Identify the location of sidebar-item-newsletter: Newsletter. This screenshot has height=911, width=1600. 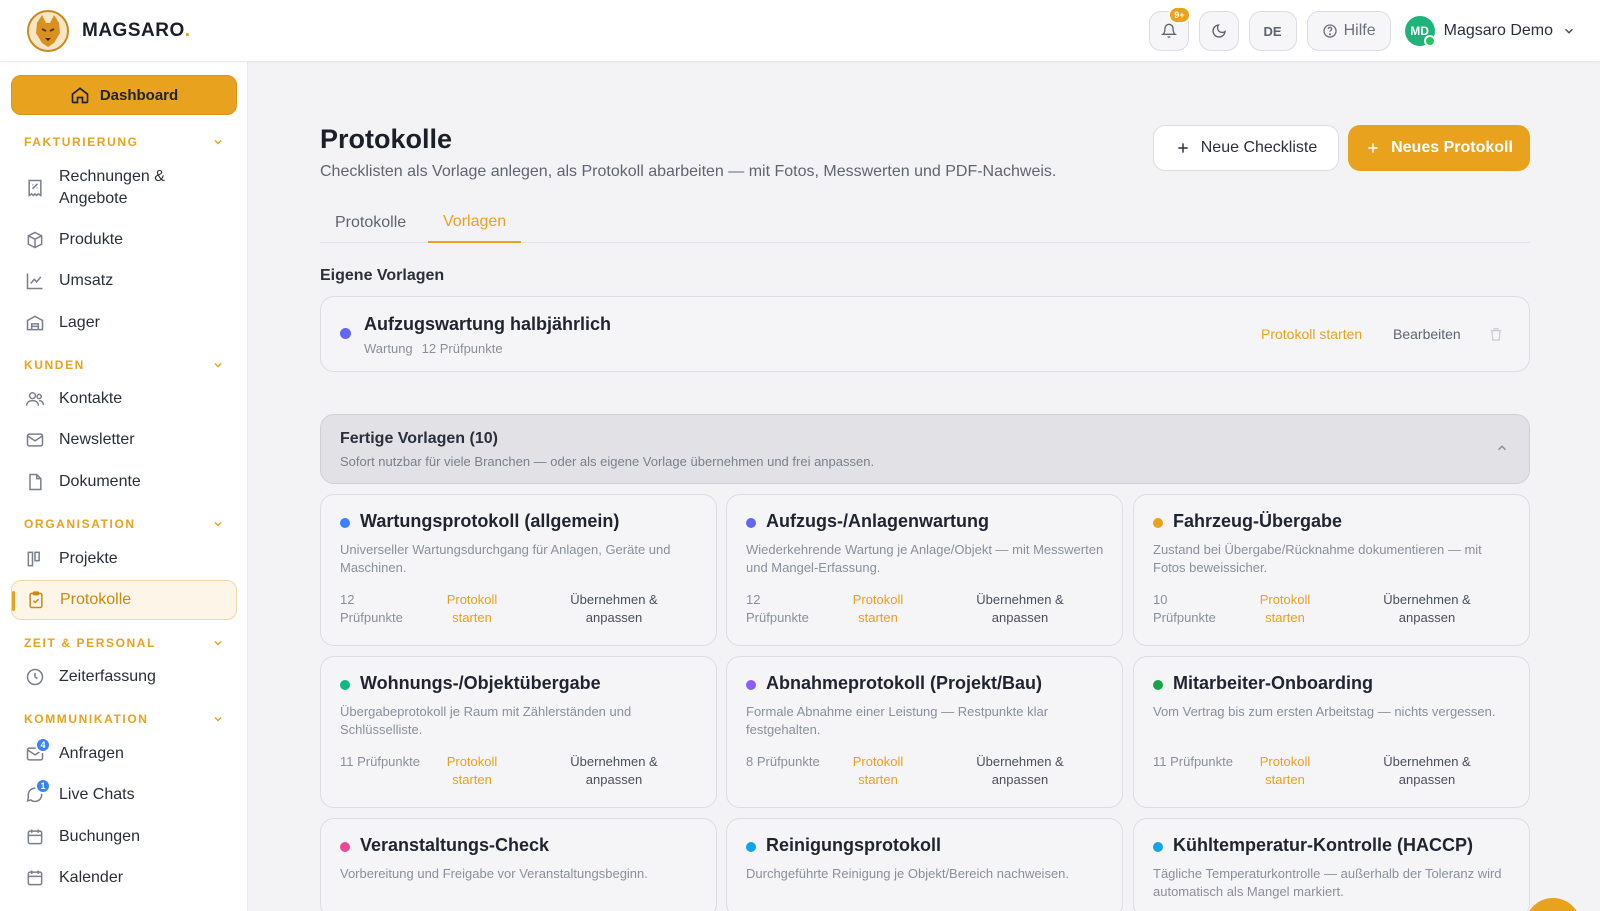
(124, 440).